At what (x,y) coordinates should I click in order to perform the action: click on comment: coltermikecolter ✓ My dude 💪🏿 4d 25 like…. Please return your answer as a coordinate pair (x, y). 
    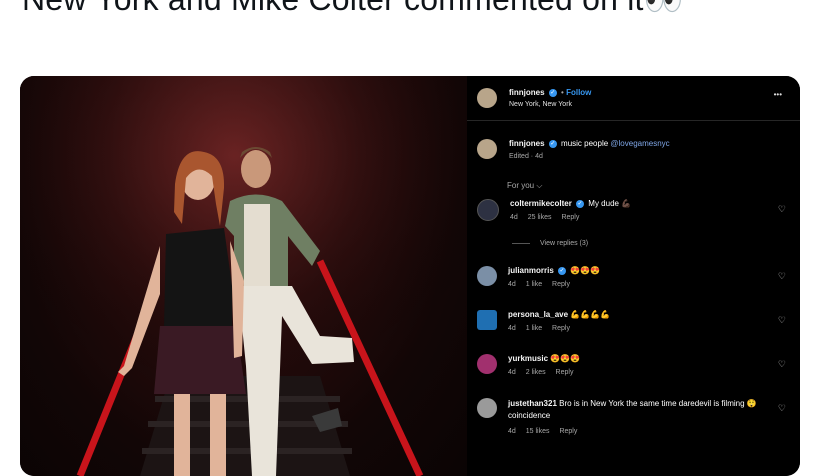
    Looking at the image, I should click on (632, 210).